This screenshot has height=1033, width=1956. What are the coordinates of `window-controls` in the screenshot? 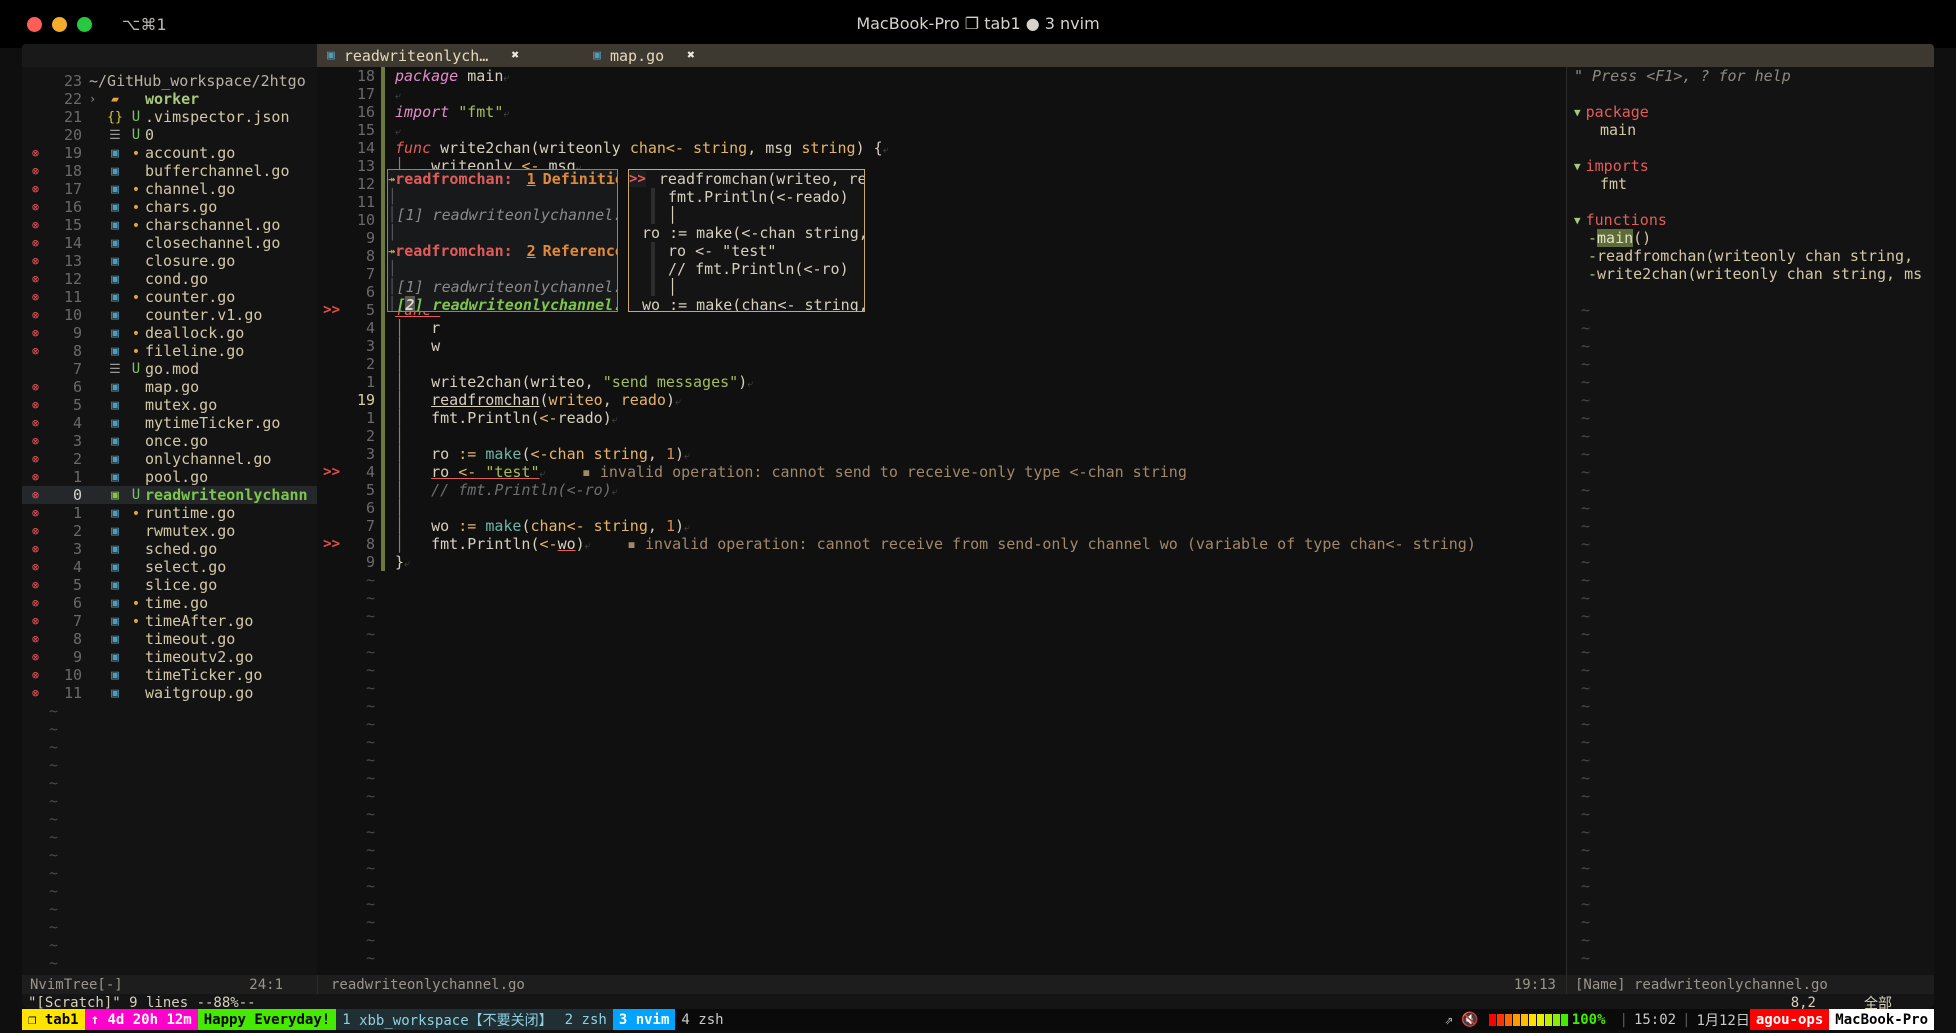 It's located at (59, 24).